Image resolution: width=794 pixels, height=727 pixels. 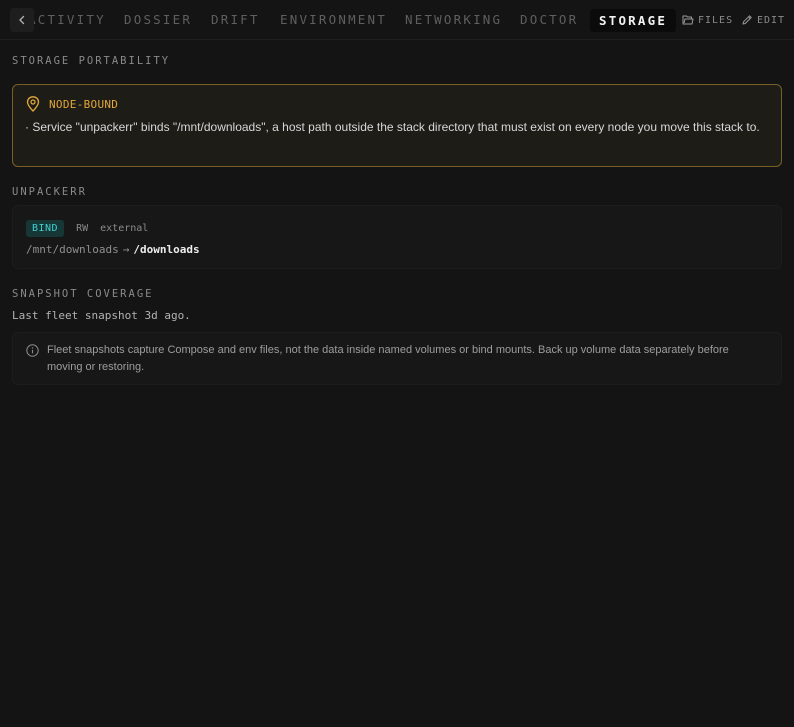 What do you see at coordinates (166, 249) in the screenshot?
I see `mount-target: /downloads` at bounding box center [166, 249].